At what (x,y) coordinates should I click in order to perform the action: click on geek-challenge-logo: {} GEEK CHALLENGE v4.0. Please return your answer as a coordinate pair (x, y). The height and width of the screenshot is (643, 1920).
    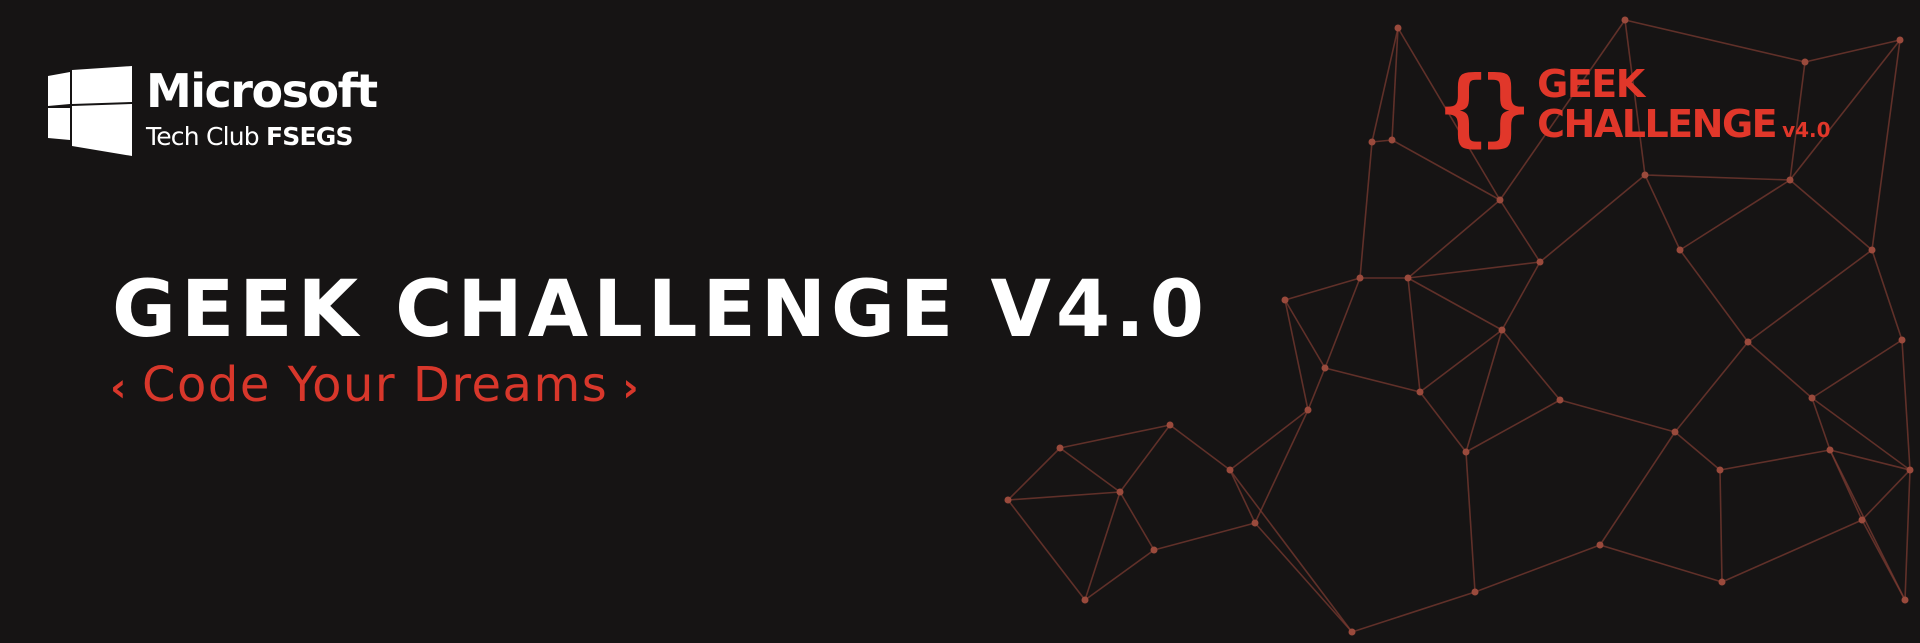
    Looking at the image, I should click on (1634, 107).